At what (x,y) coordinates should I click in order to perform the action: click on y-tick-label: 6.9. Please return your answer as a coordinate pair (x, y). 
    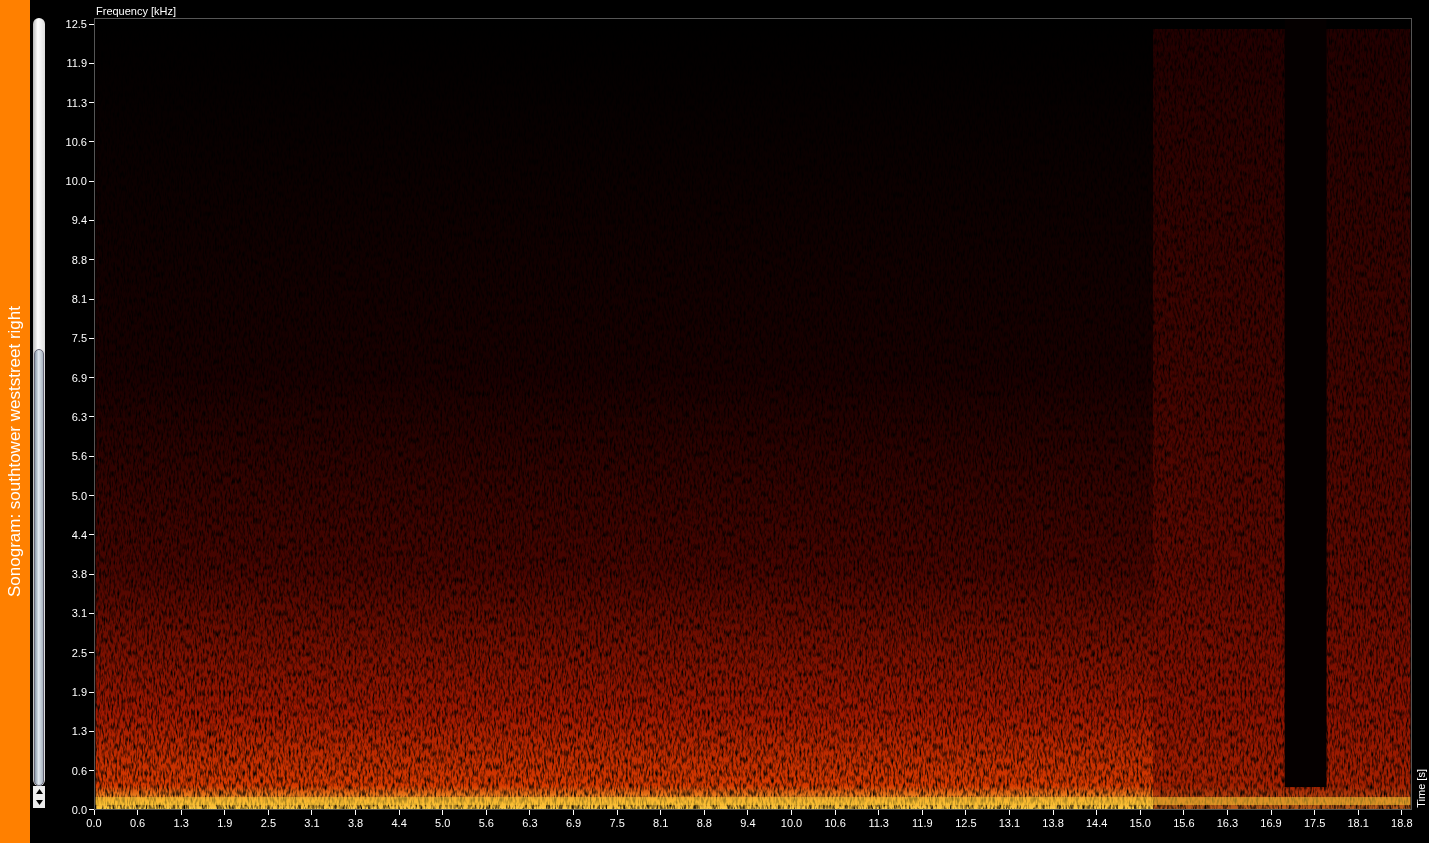
    Looking at the image, I should click on (79, 377).